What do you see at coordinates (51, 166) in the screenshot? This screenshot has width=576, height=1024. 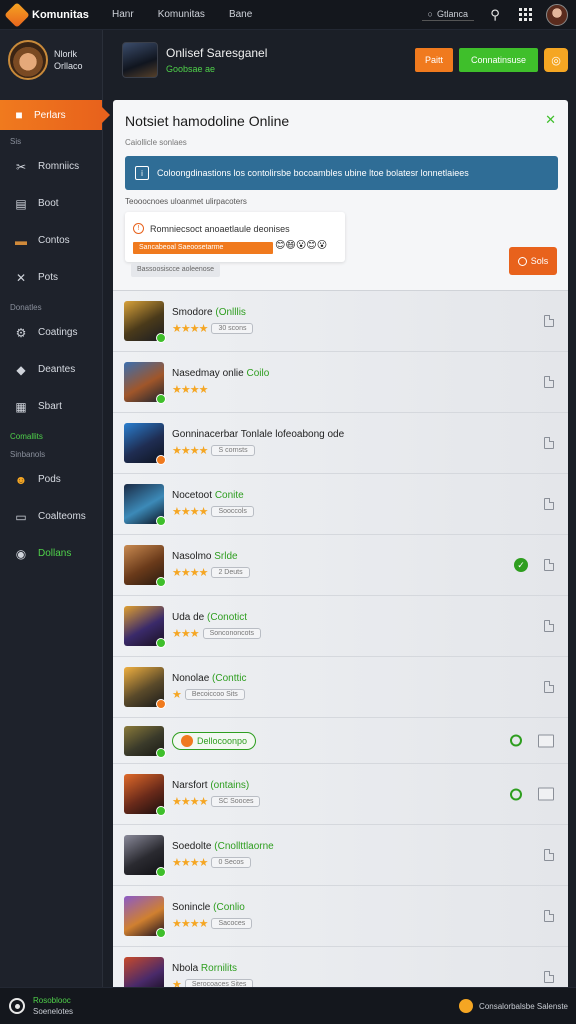 I see `sidebar-item-1: ✂ Romniics` at bounding box center [51, 166].